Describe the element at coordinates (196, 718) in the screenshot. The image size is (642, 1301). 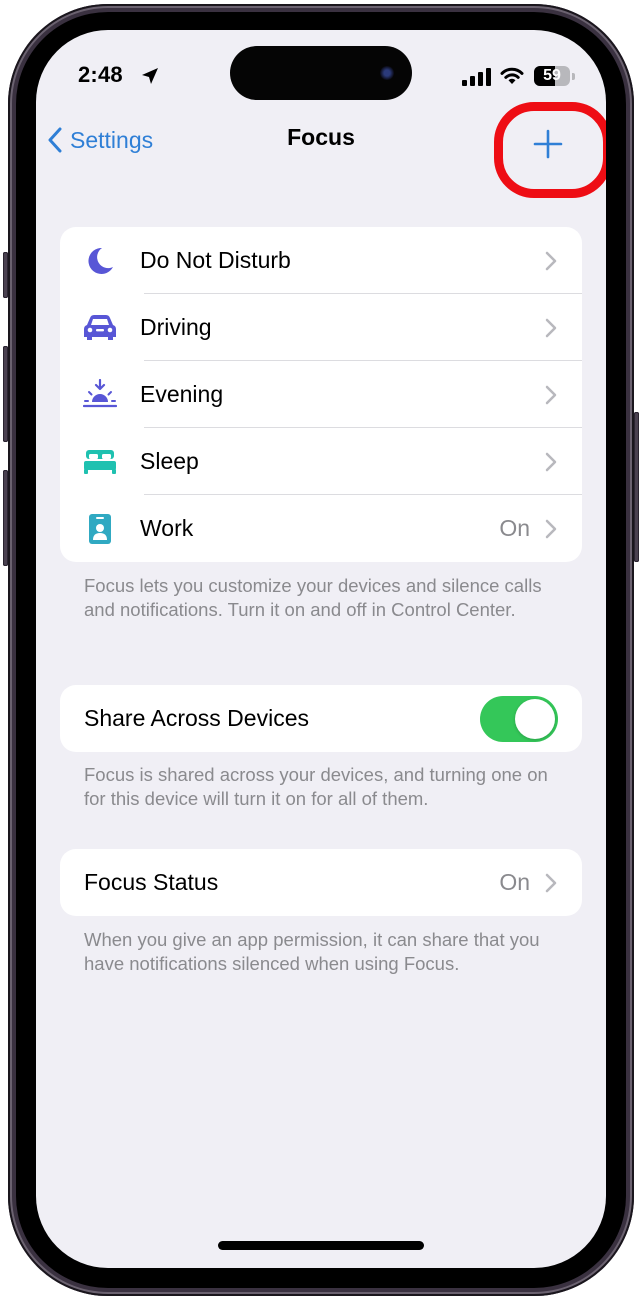
I see `row-label: Share Across Devices` at that location.